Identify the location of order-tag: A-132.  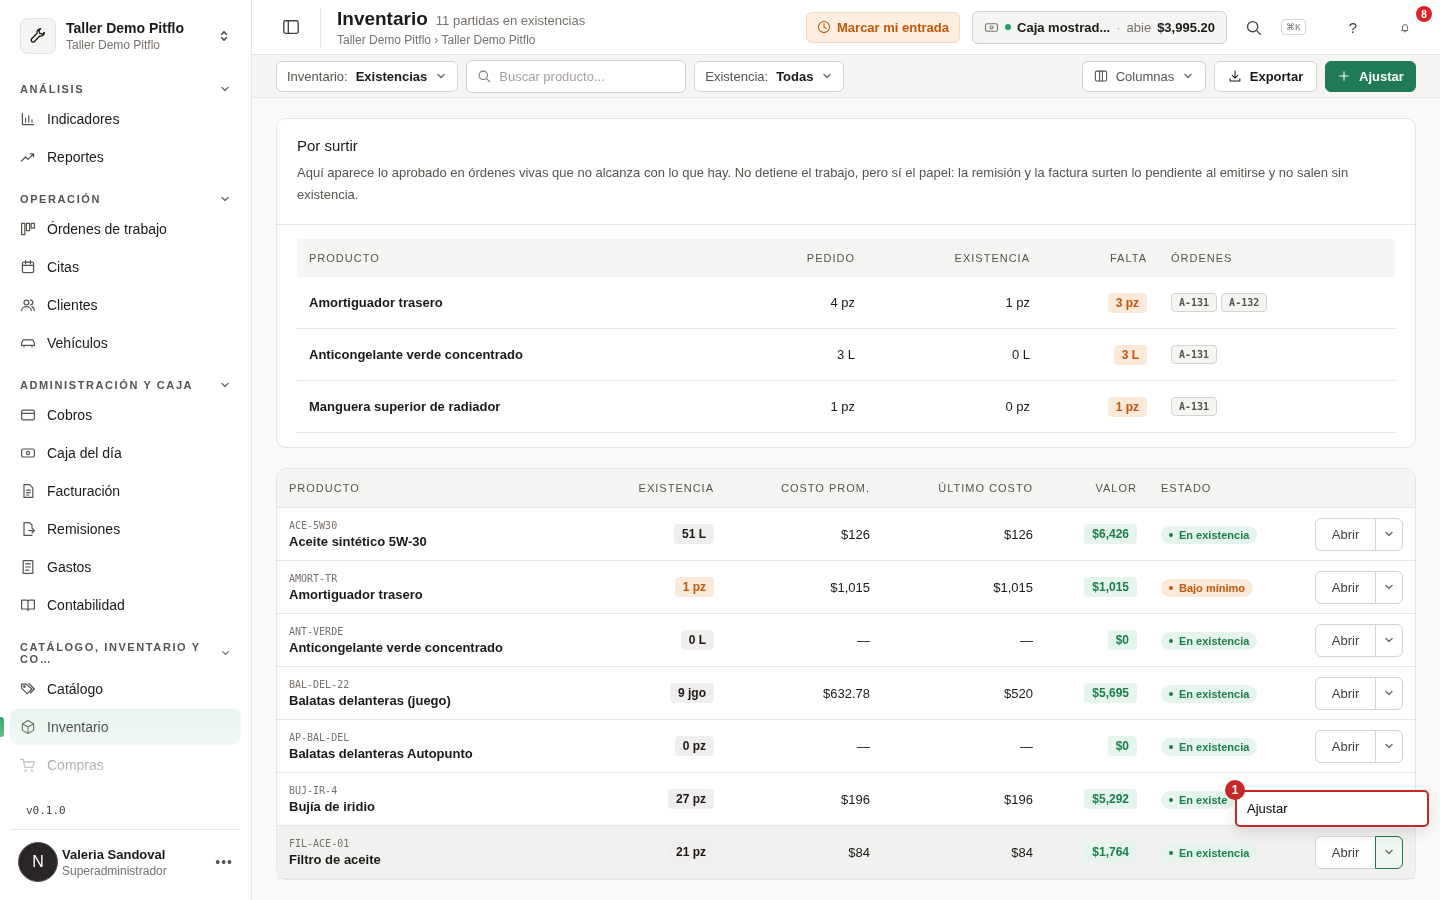
(1244, 302).